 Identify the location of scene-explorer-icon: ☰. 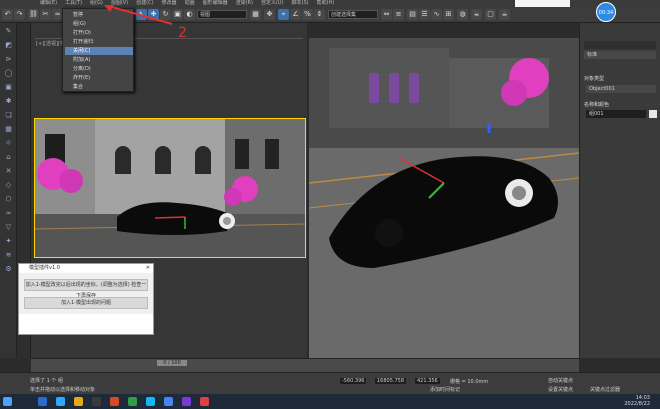
(424, 14).